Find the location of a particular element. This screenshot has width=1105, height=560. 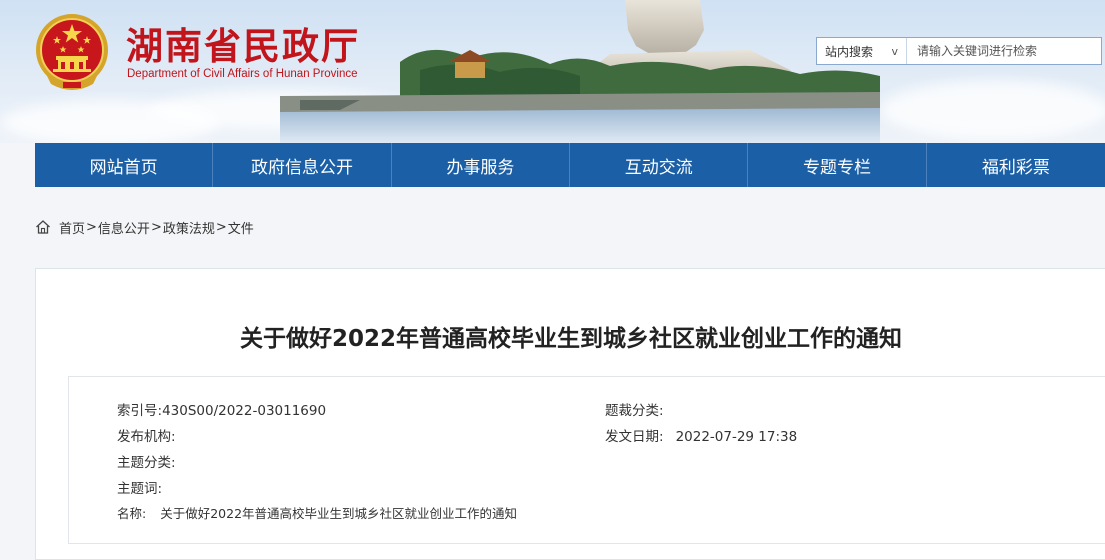

search-bar: 站内搜索 v is located at coordinates (959, 51).